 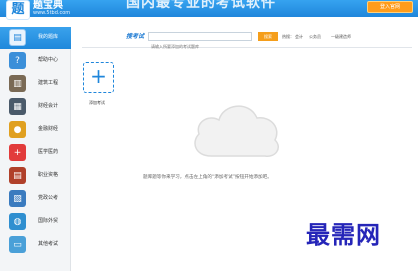 What do you see at coordinates (17, 152) in the screenshot?
I see `medical-cross-icon: +` at bounding box center [17, 152].